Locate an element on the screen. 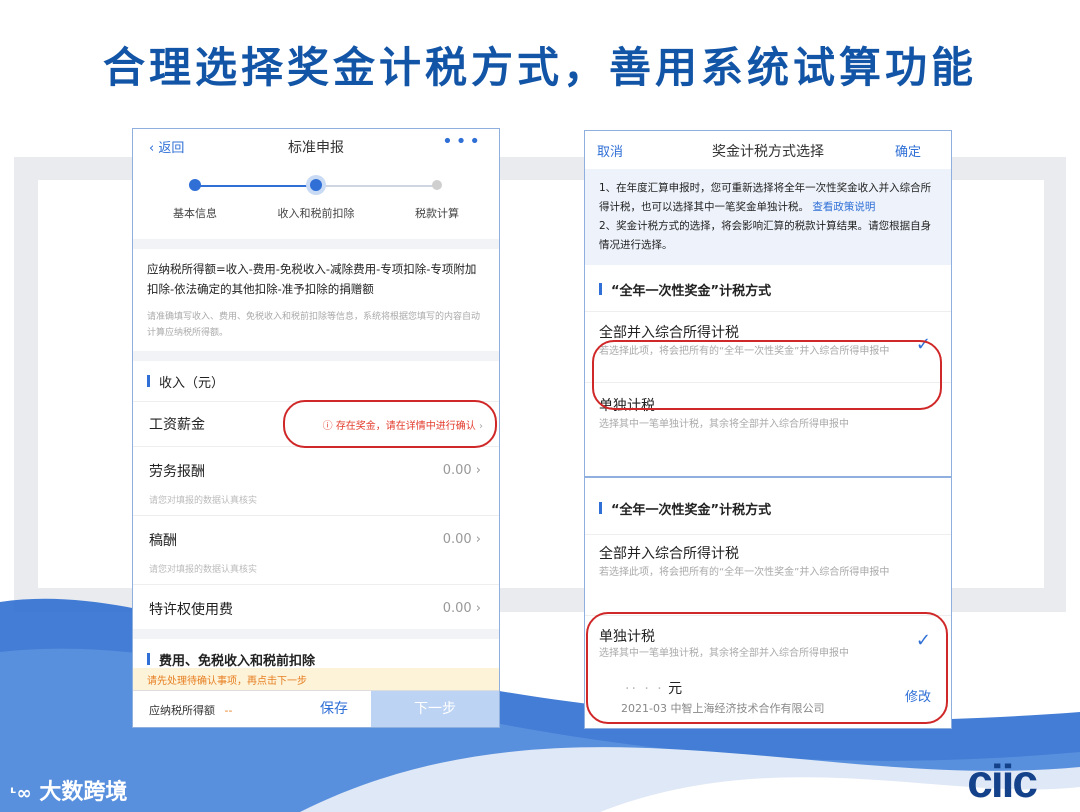  step-label-basic-info: 基本信息 is located at coordinates (195, 213).